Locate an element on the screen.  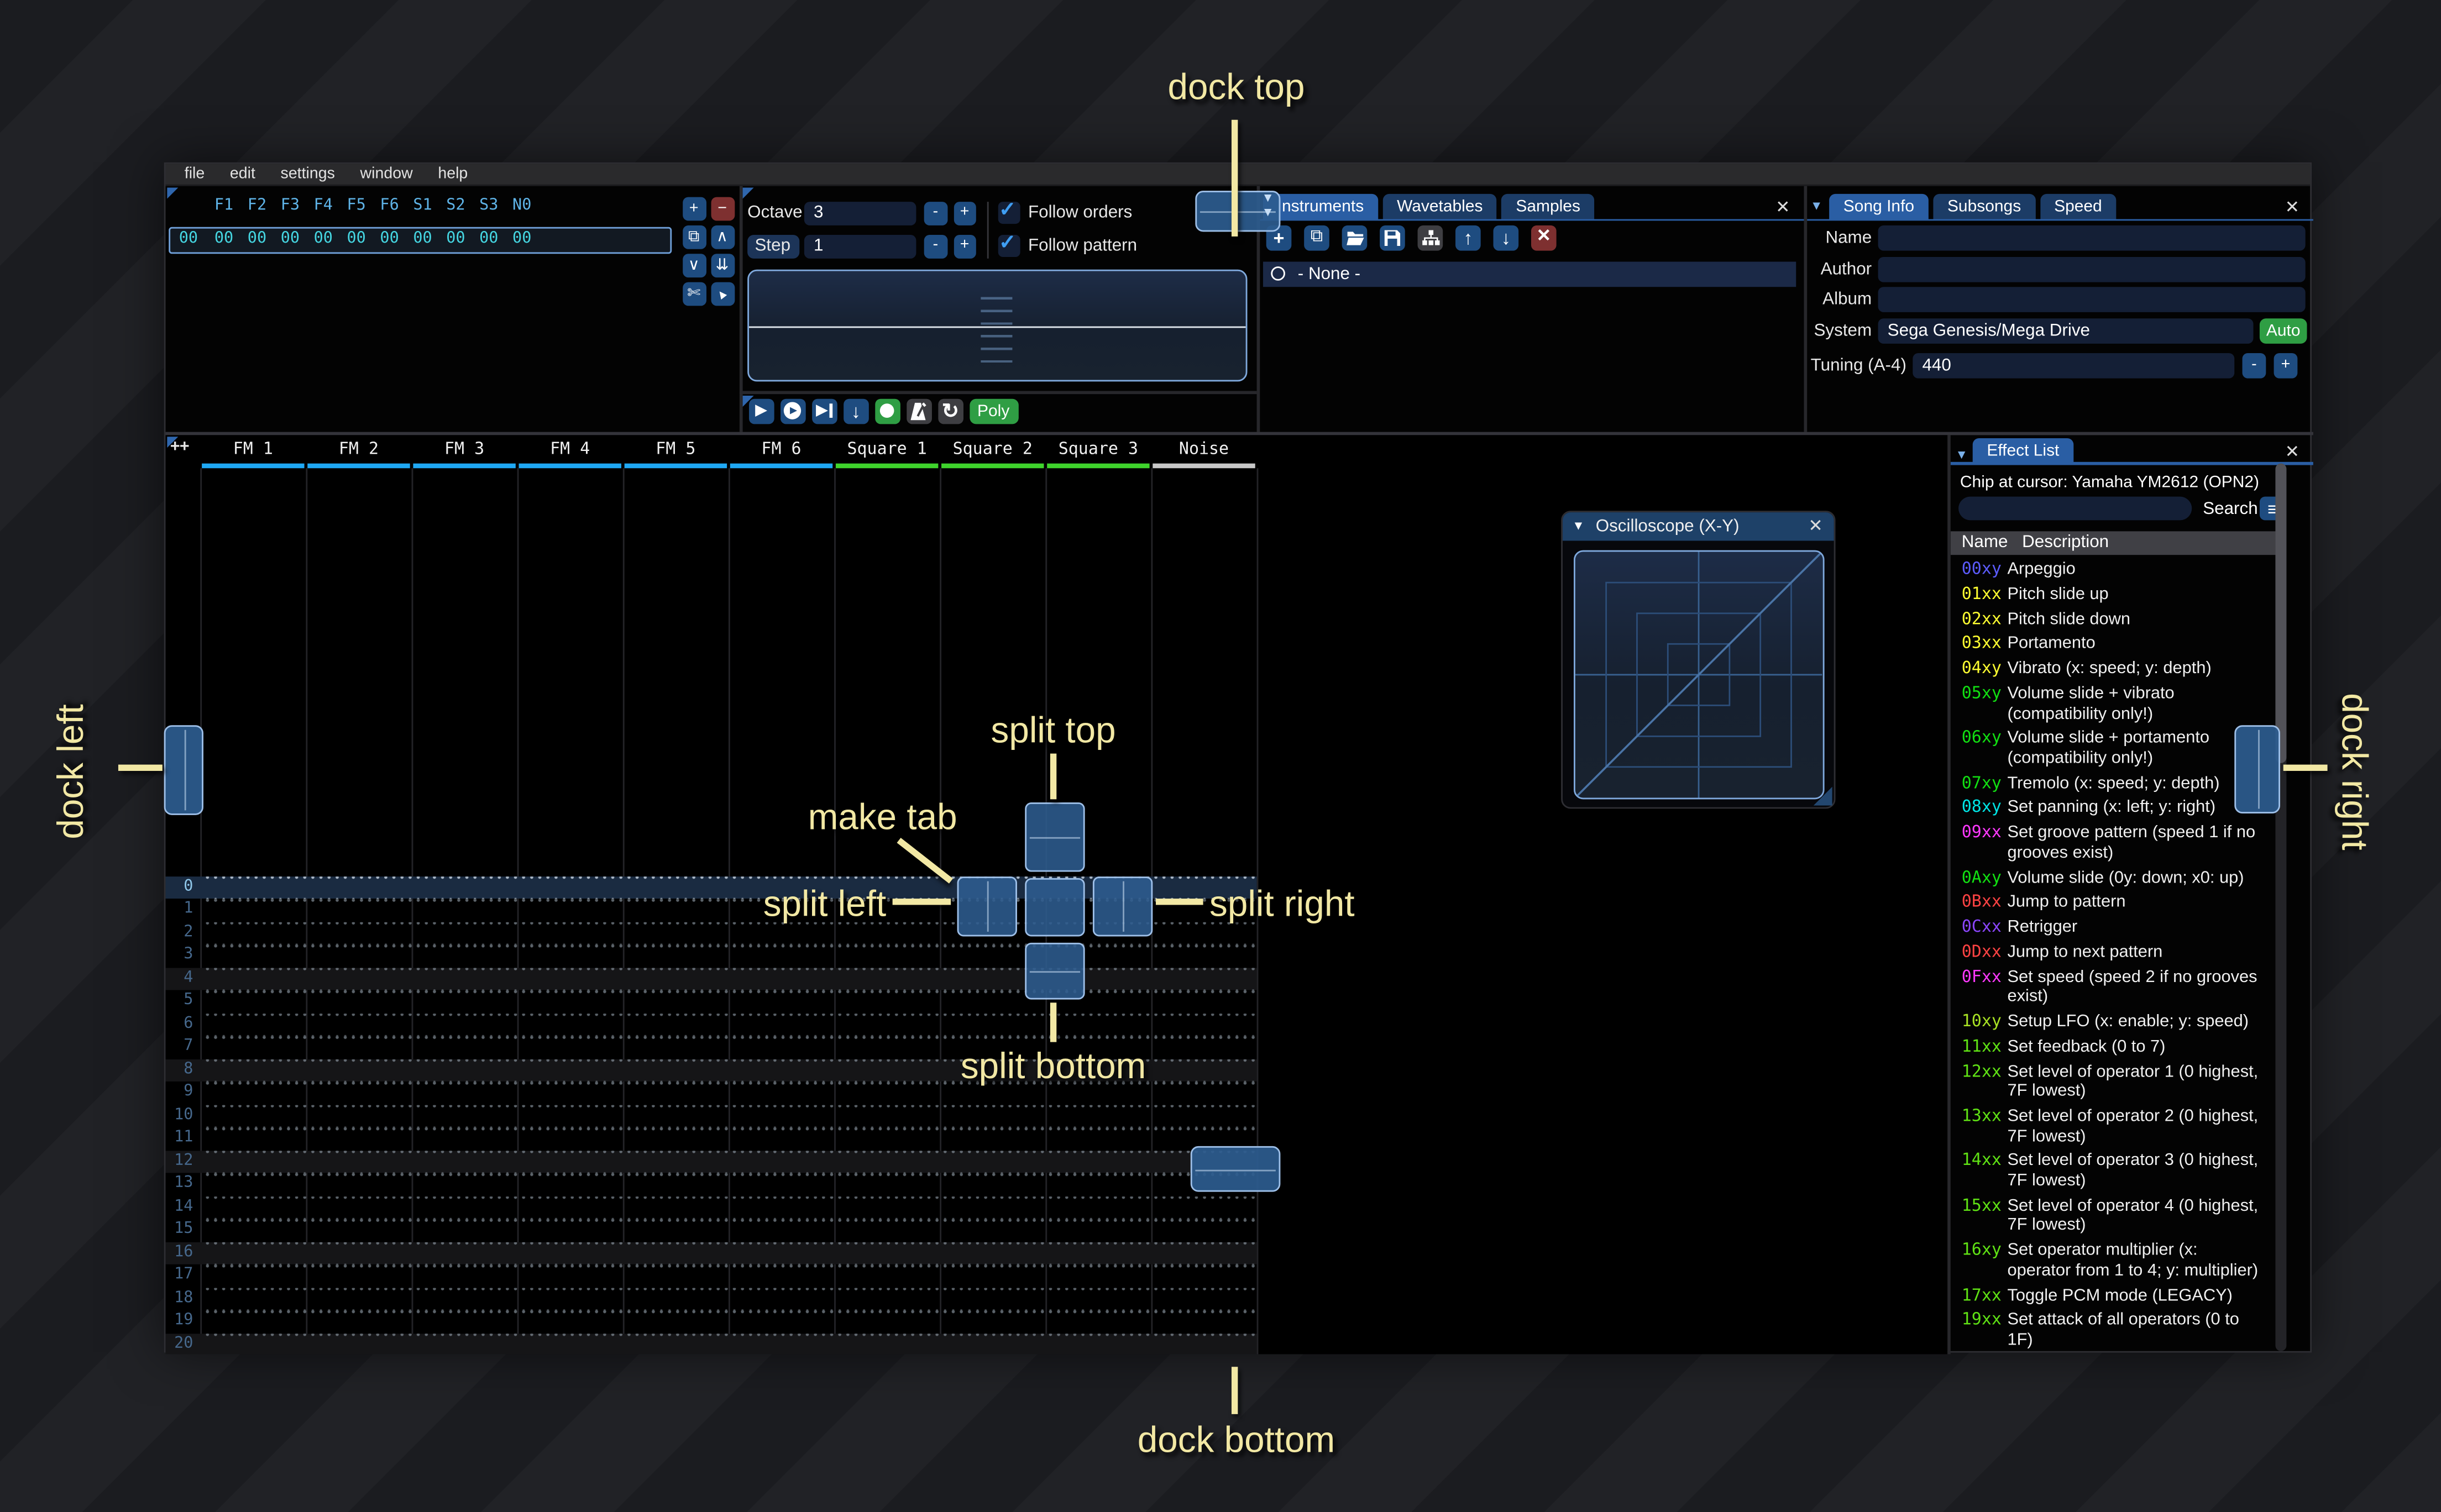
orders-channel-header: S1 is located at coordinates (422, 204).